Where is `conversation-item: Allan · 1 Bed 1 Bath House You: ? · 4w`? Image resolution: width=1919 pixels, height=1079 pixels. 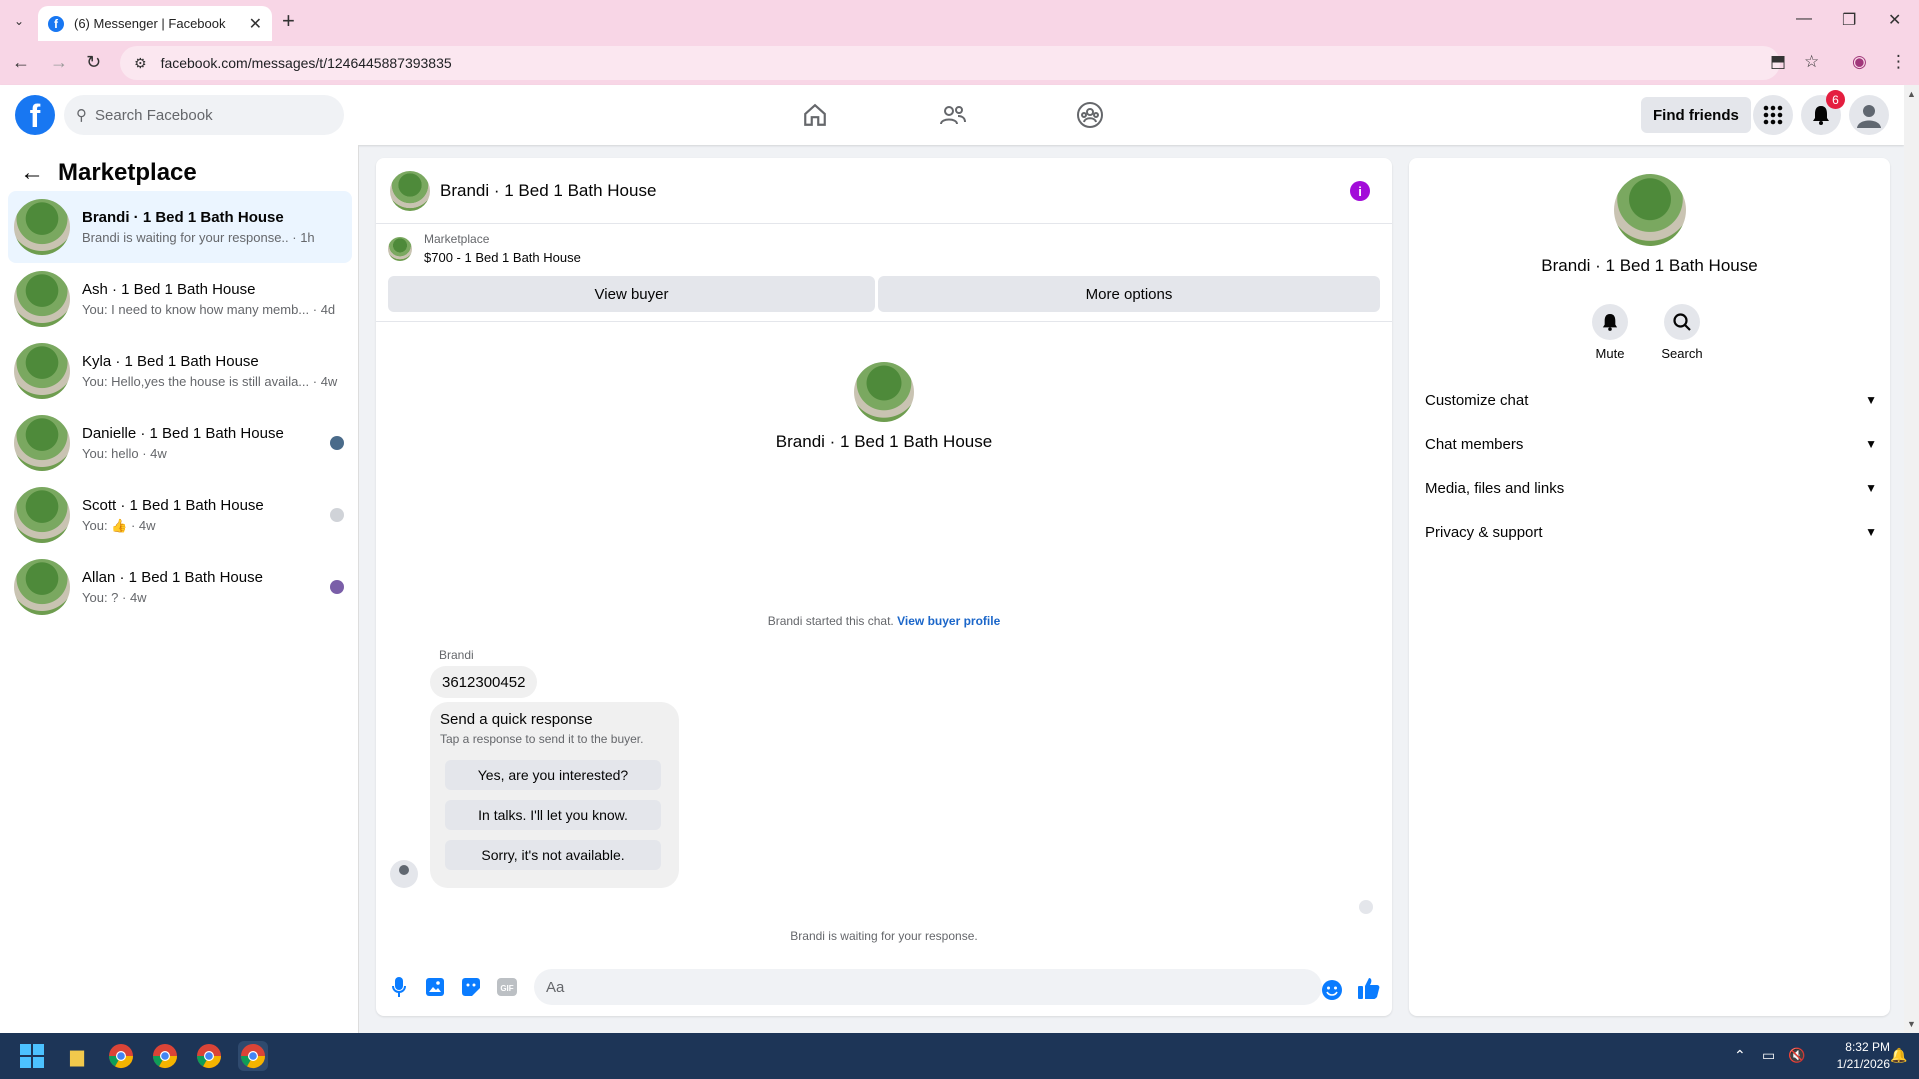 conversation-item: Allan · 1 Bed 1 Bath House You: ? · 4w is located at coordinates (180, 587).